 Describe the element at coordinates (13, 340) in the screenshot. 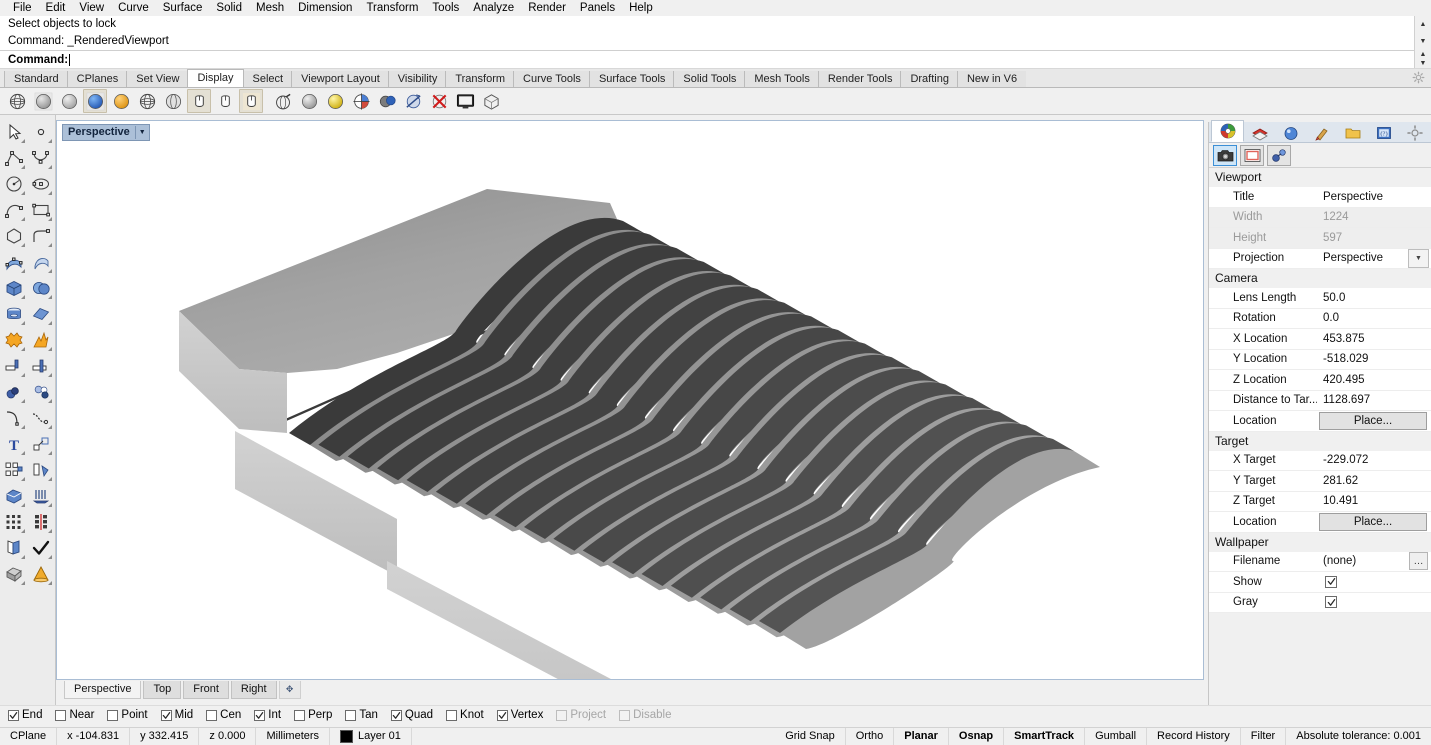

I see `boolean-union-icon` at that location.